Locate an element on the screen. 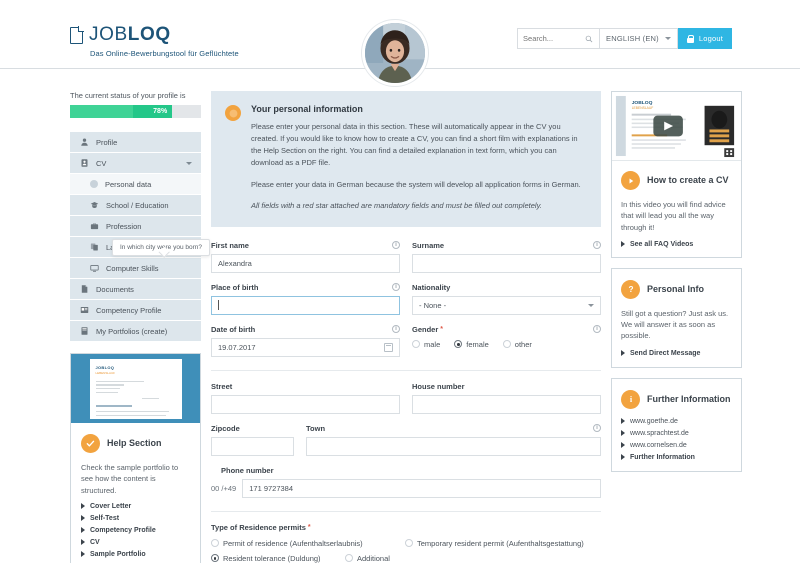 Image resolution: width=800 pixels, height=563 pixels. field-town: Town i is located at coordinates (453, 440).